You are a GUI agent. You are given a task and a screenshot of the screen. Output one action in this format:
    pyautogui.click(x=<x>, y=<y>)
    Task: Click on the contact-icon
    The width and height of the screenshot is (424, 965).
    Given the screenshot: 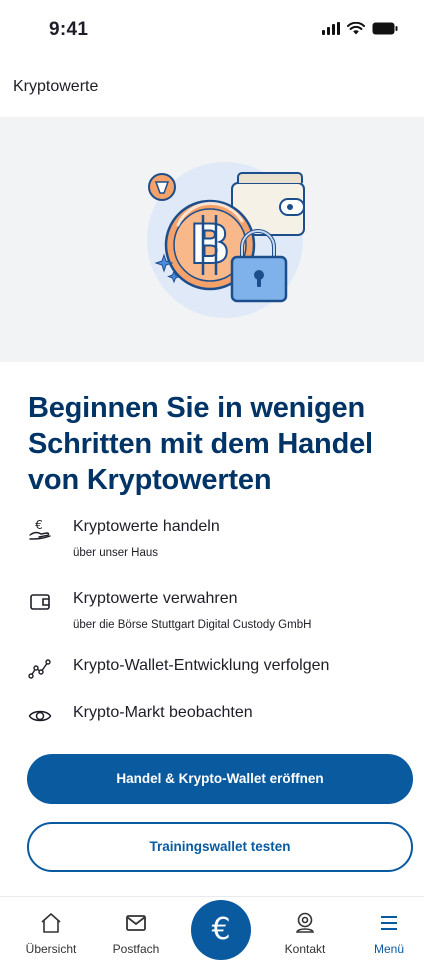 What is the action you would take?
    pyautogui.click(x=305, y=922)
    